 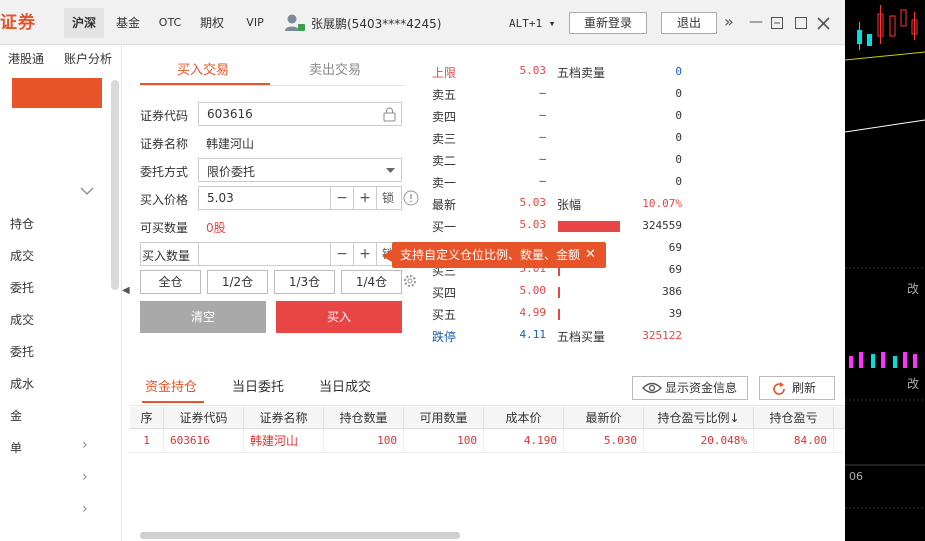 What do you see at coordinates (341, 254) in the screenshot?
I see `qty-minus-button: −` at bounding box center [341, 254].